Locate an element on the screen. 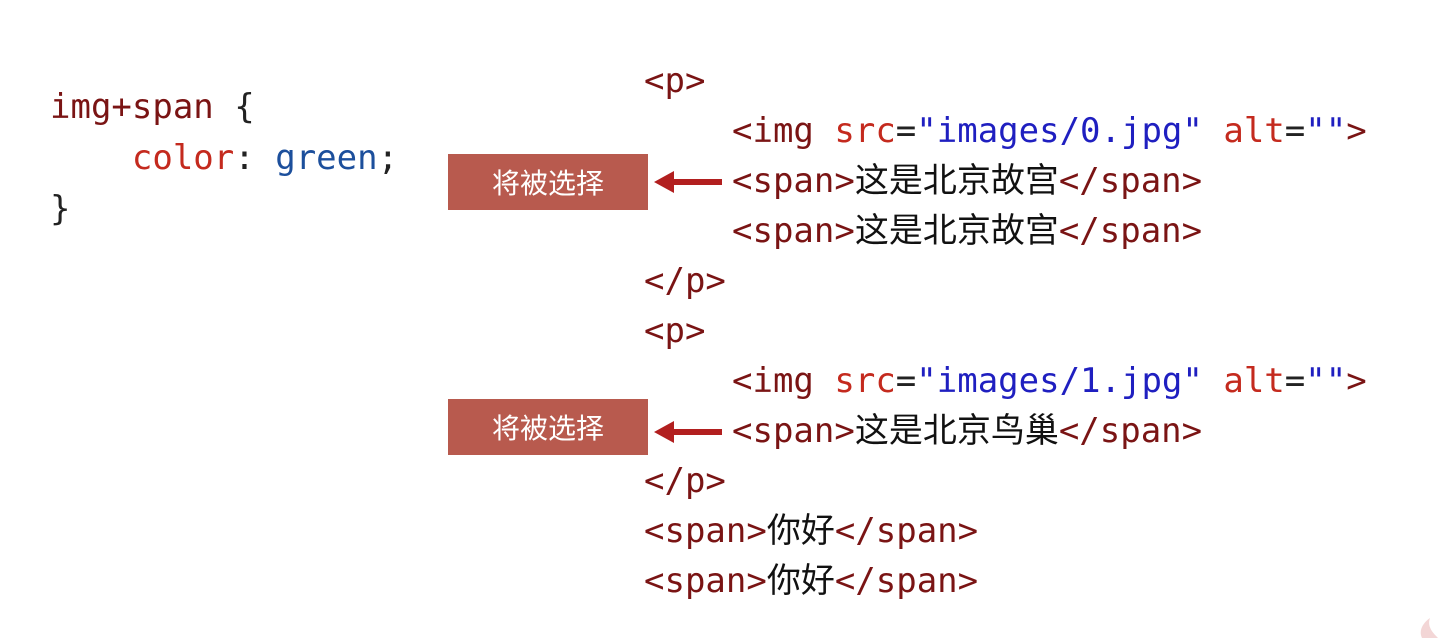 The height and width of the screenshot is (638, 1442). css-close-brace: } is located at coordinates (60, 209).